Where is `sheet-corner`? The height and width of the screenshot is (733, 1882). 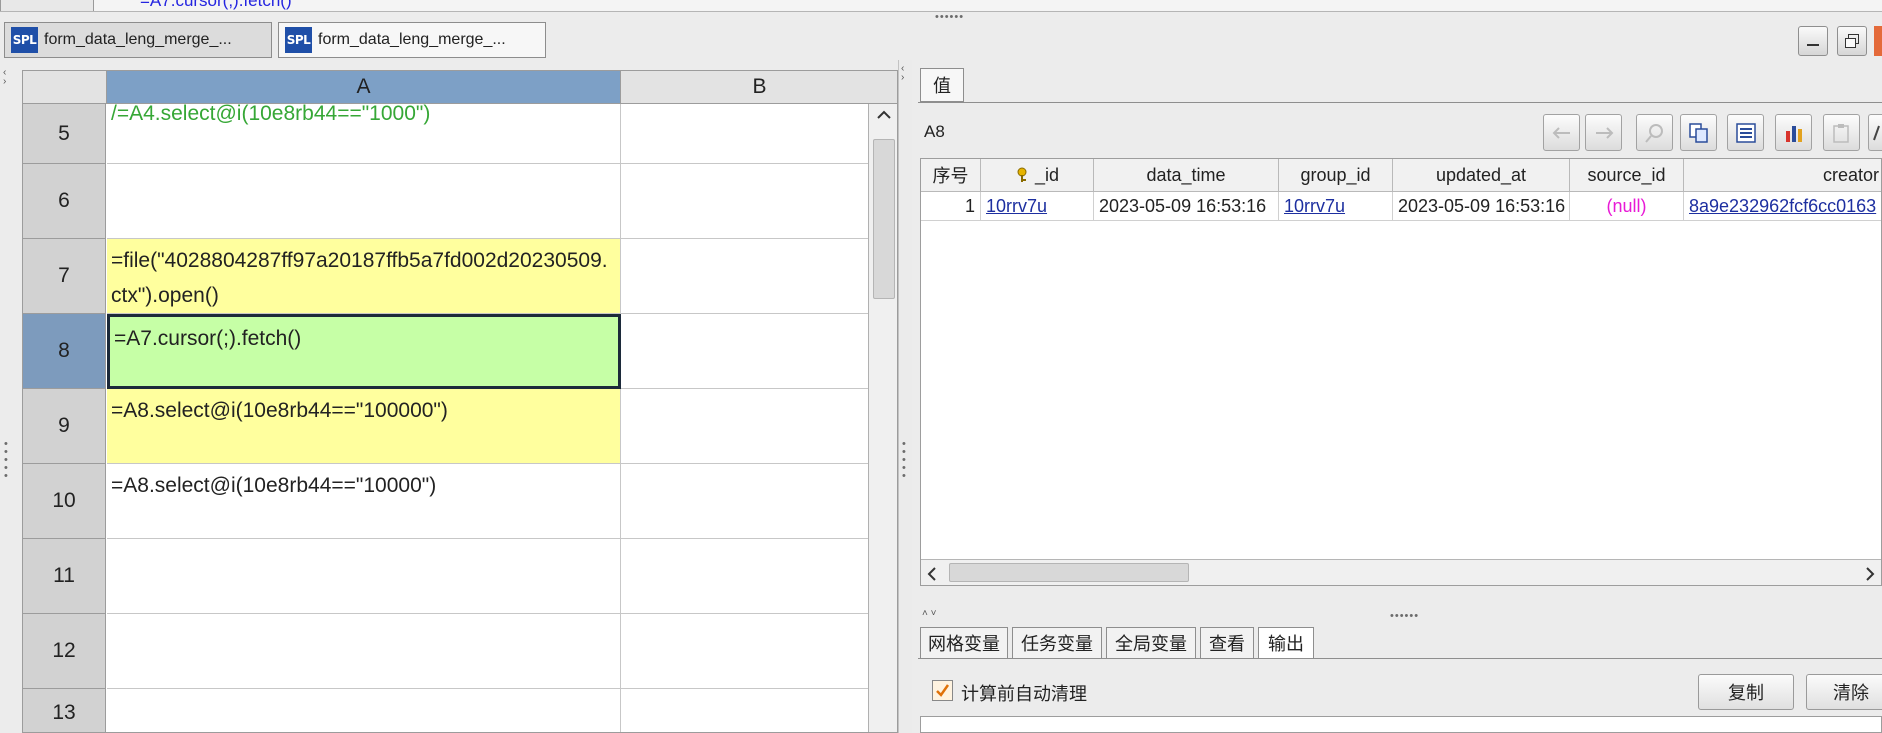
sheet-corner is located at coordinates (65, 87).